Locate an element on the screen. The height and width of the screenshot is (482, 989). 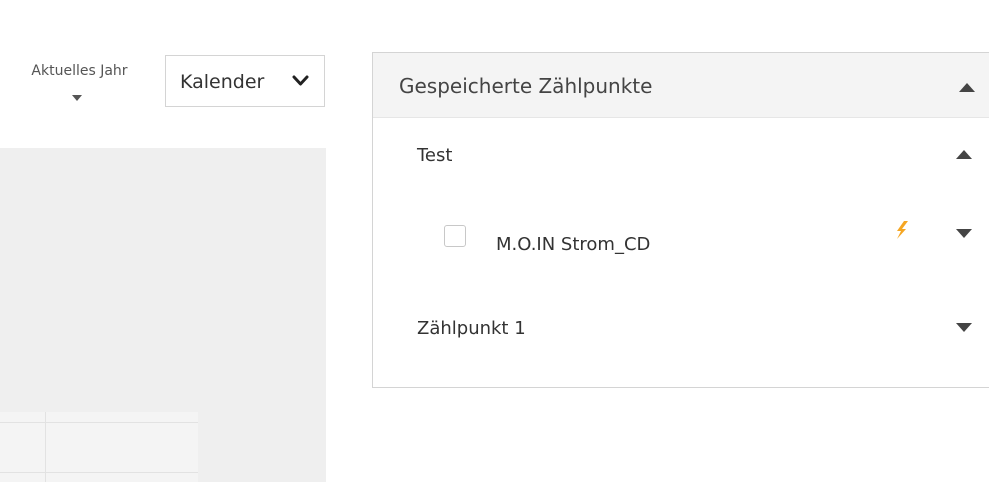
saved-points-title: Gespeicherte Zählpunkte is located at coordinates (526, 86).